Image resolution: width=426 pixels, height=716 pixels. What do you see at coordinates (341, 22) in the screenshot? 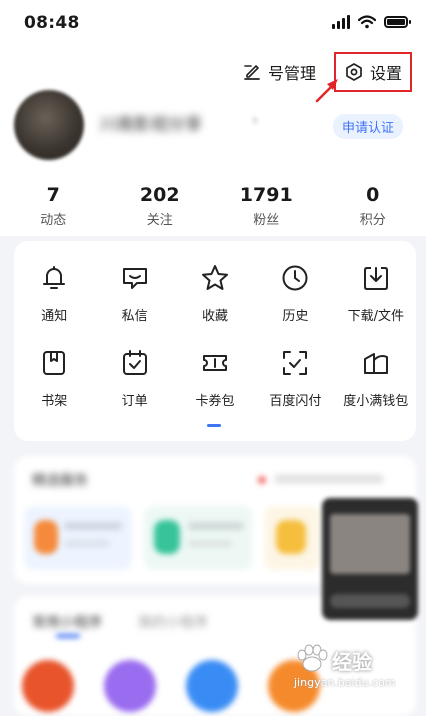
I see `cellular-signal-icon` at bounding box center [341, 22].